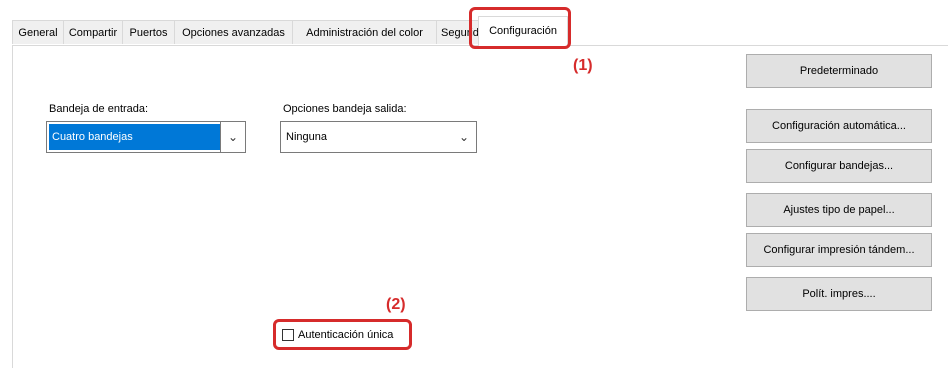 The height and width of the screenshot is (368, 948). I want to click on tab-general: General, so click(38, 32).